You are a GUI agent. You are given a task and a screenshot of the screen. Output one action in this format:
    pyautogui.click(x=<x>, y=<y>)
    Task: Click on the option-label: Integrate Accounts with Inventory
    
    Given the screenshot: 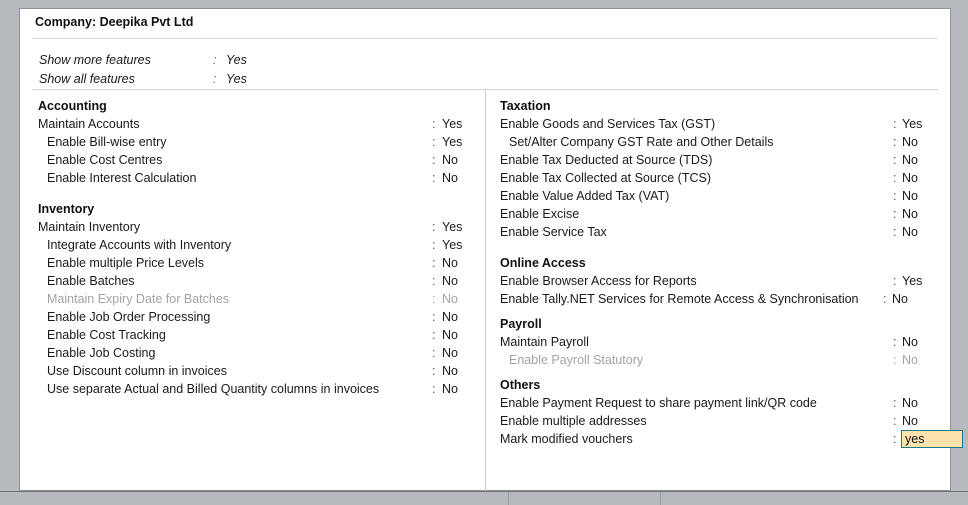 What is the action you would take?
    pyautogui.click(x=139, y=245)
    